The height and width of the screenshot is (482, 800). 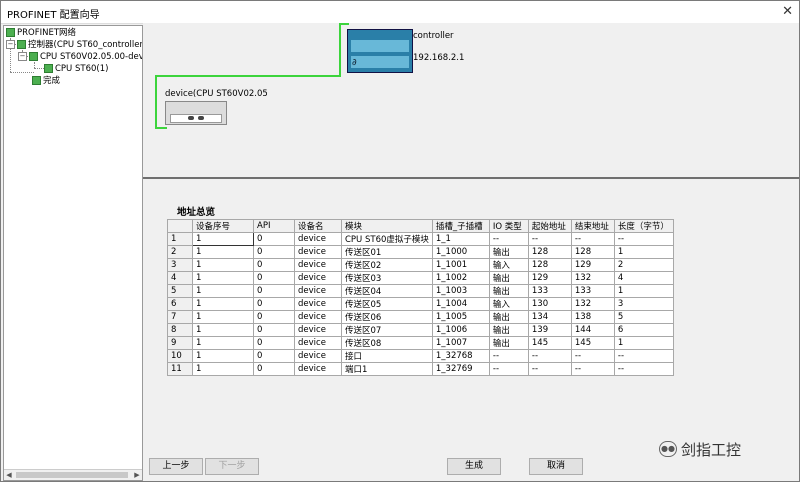 What do you see at coordinates (787, 11) in the screenshot?
I see `close-icon: ✕` at bounding box center [787, 11].